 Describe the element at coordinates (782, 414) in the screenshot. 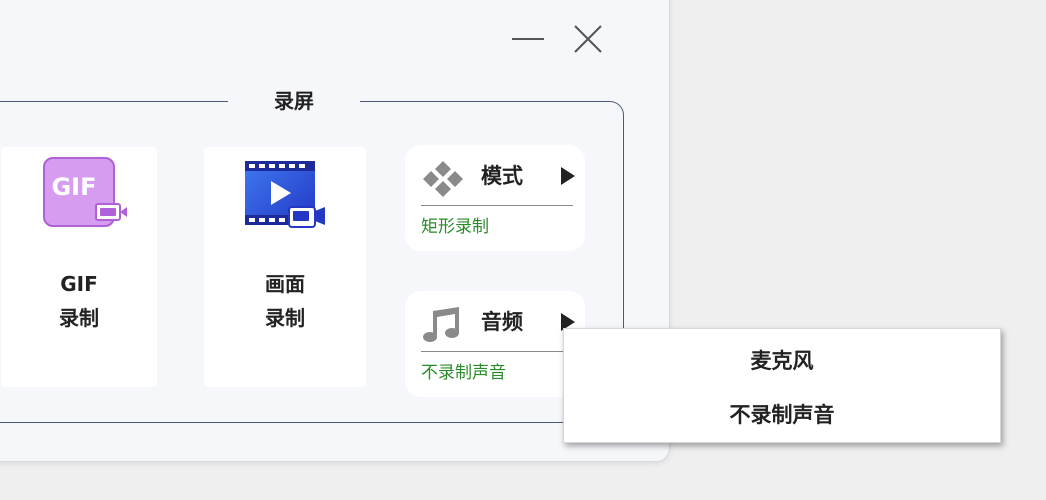

I see `menu-item-no-audio: 不录制声音` at that location.